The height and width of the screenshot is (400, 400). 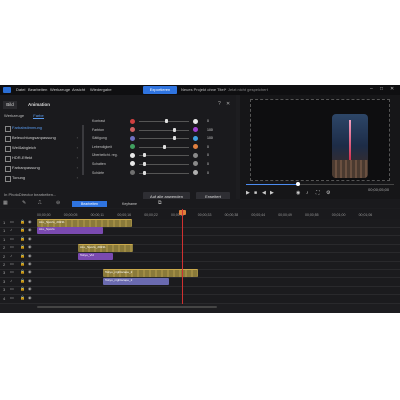 What do you see at coordinates (297, 184) in the screenshot?
I see `progress-knob` at bounding box center [297, 184].